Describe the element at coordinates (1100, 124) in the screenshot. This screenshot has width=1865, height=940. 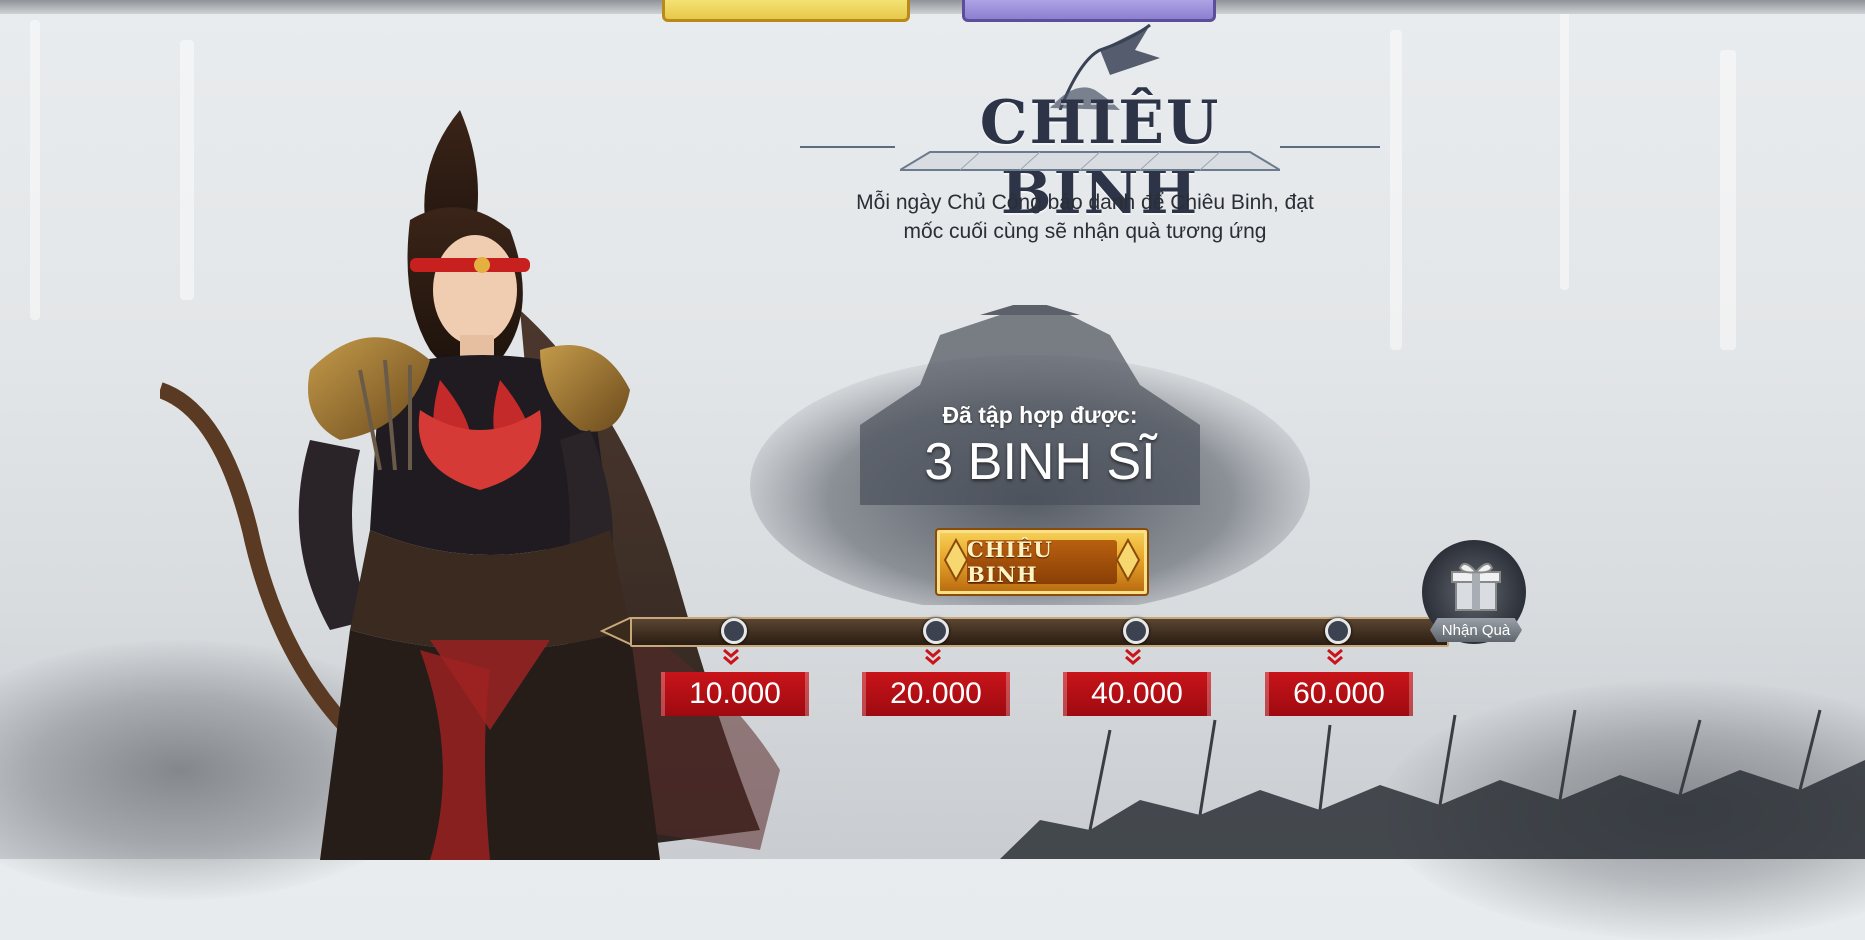
I see `event-title-block: CHIÊU BINH` at that location.